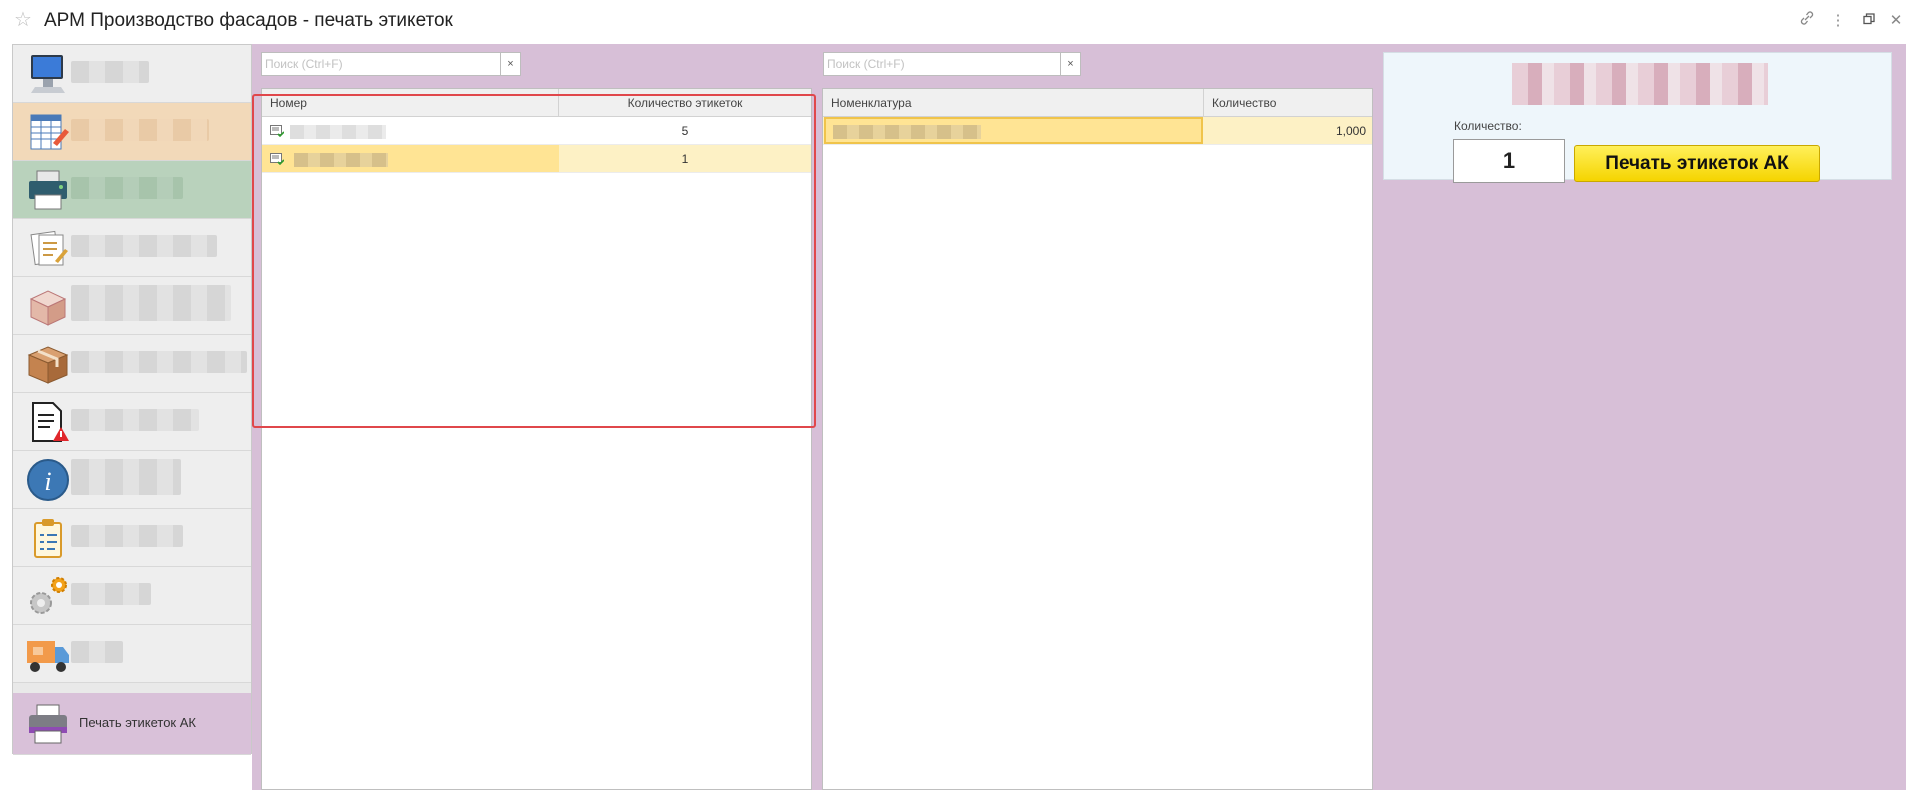 This screenshot has height=790, width=1908. Describe the element at coordinates (48, 365) in the screenshot. I see `closed-box-icon` at that location.